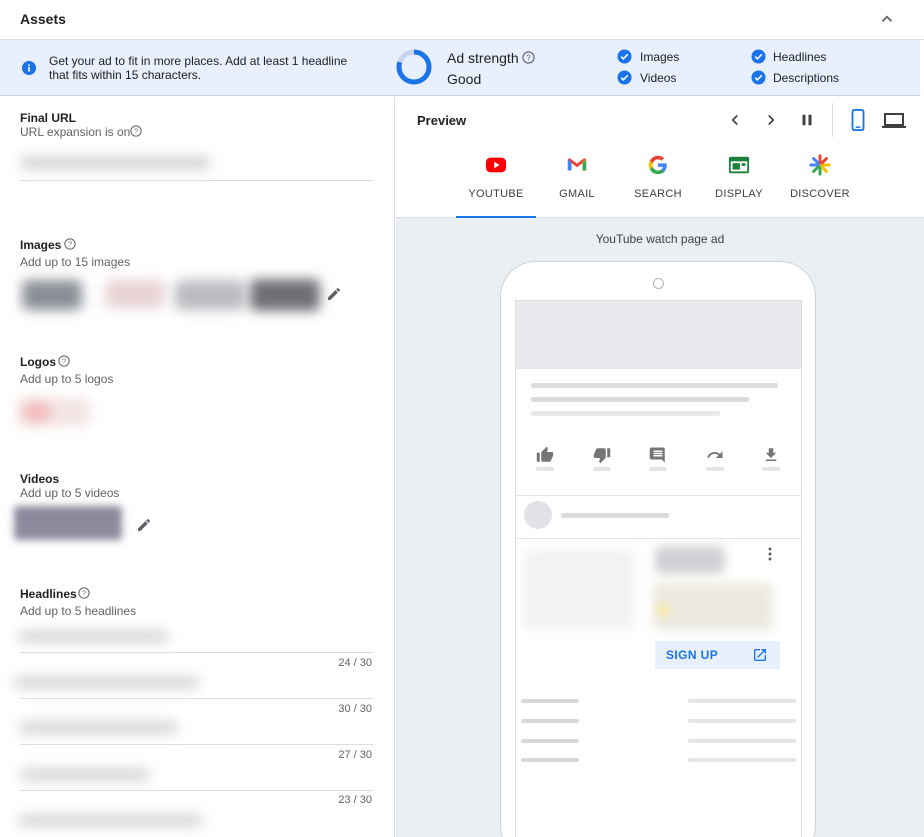  I want to click on tab-display: DISPLAY, so click(739, 184).